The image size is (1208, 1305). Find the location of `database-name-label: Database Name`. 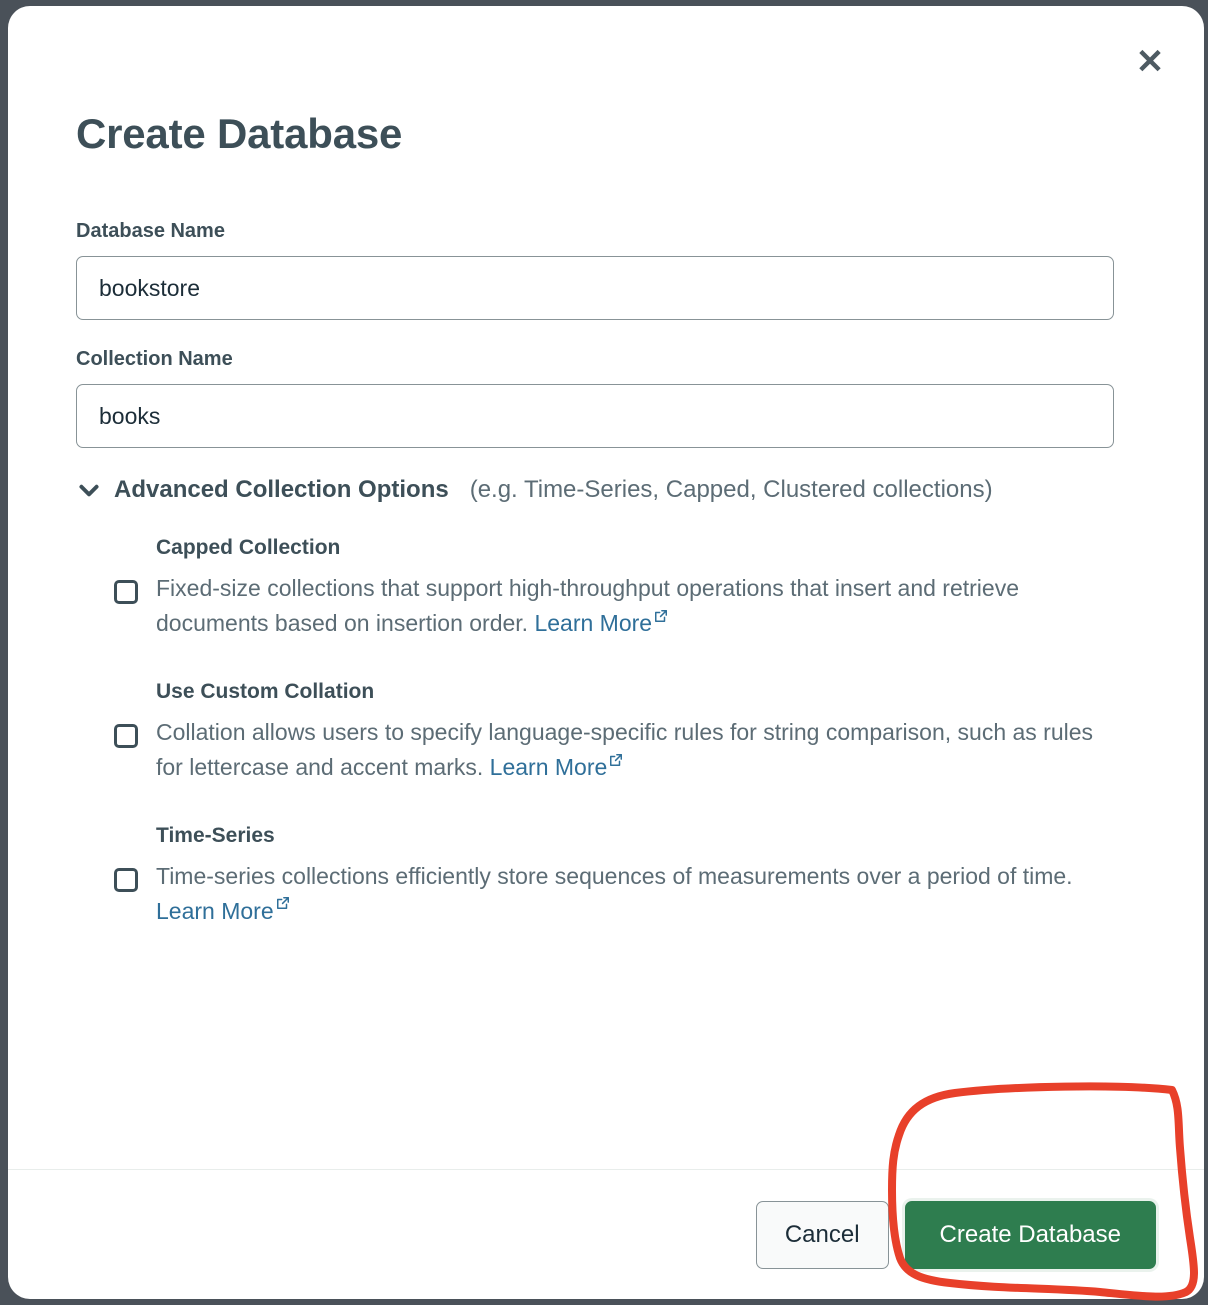

database-name-label: Database Name is located at coordinates (150, 231).